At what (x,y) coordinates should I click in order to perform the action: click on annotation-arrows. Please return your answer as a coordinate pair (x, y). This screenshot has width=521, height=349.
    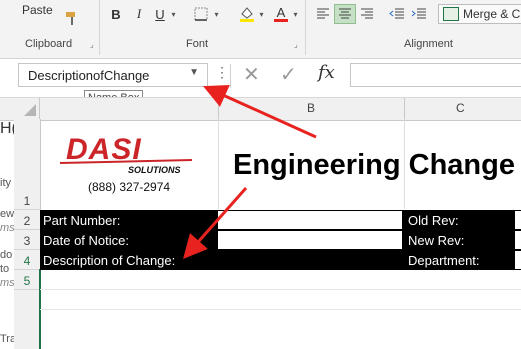
    Looking at the image, I should click on (250, 171).